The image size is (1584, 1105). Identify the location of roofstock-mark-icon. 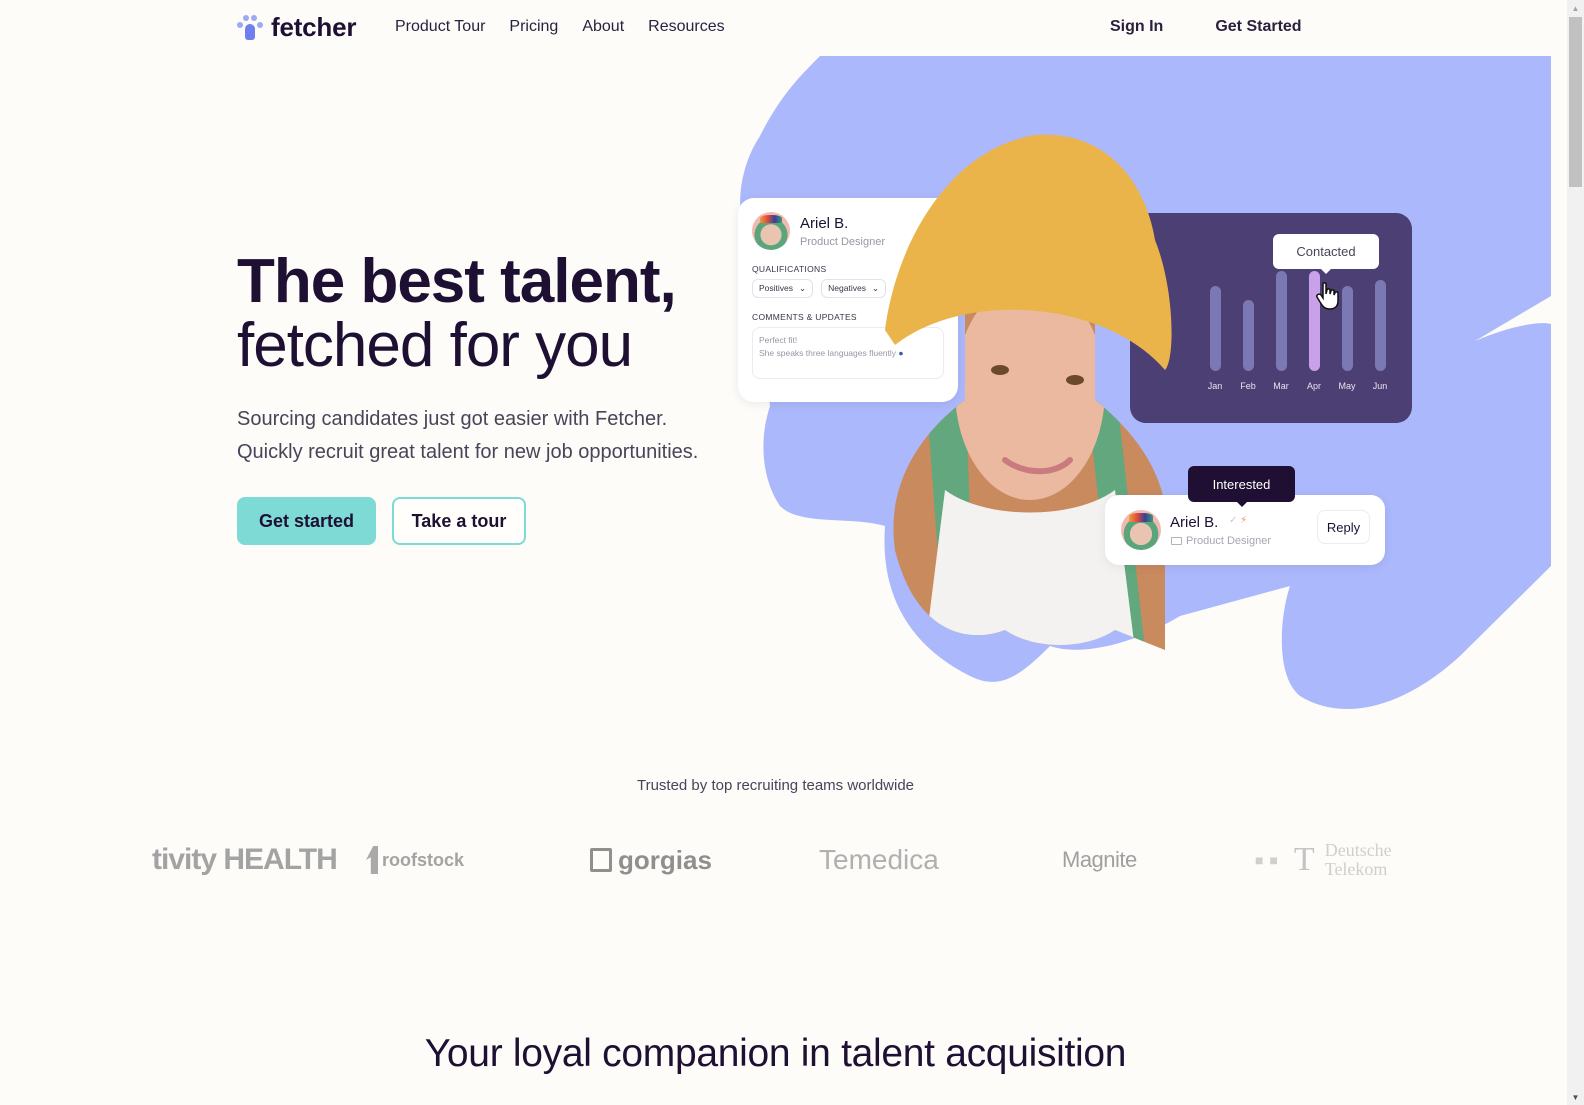
(372, 860).